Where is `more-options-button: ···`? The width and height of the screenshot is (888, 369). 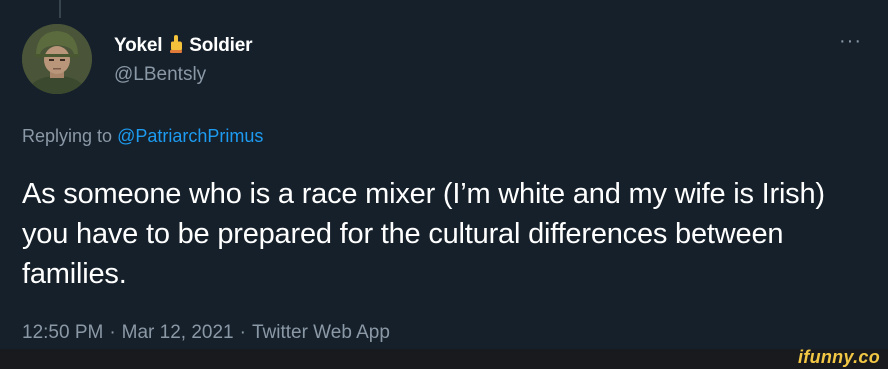
more-options-button: ··· is located at coordinates (850, 41).